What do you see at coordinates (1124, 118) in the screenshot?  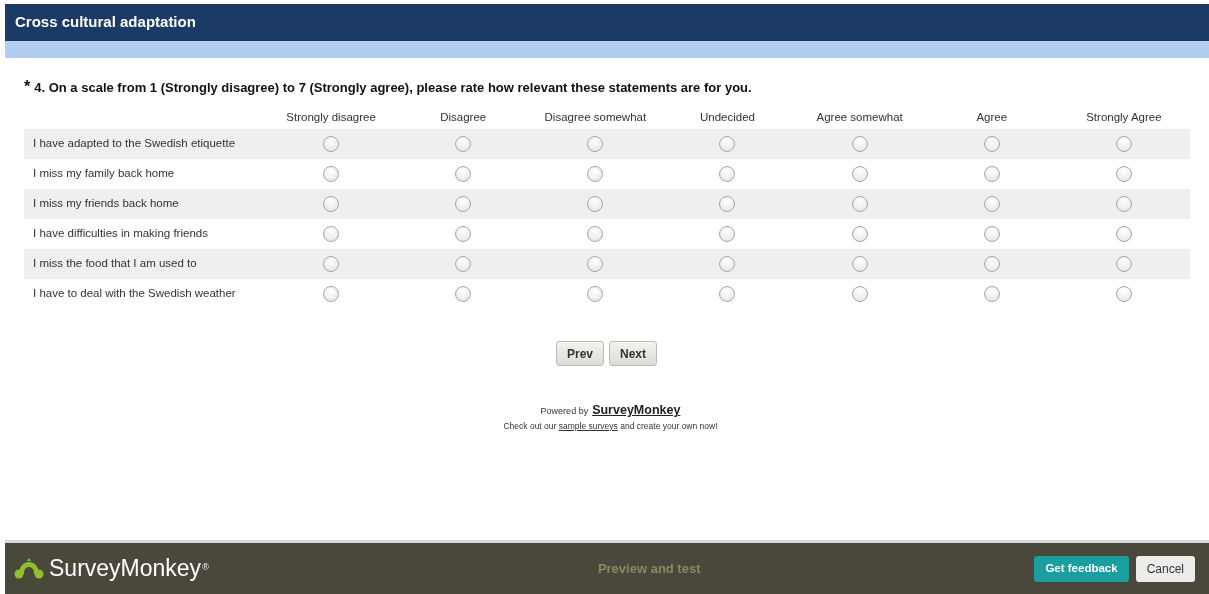 I see `column-heading: Strongly Agree` at bounding box center [1124, 118].